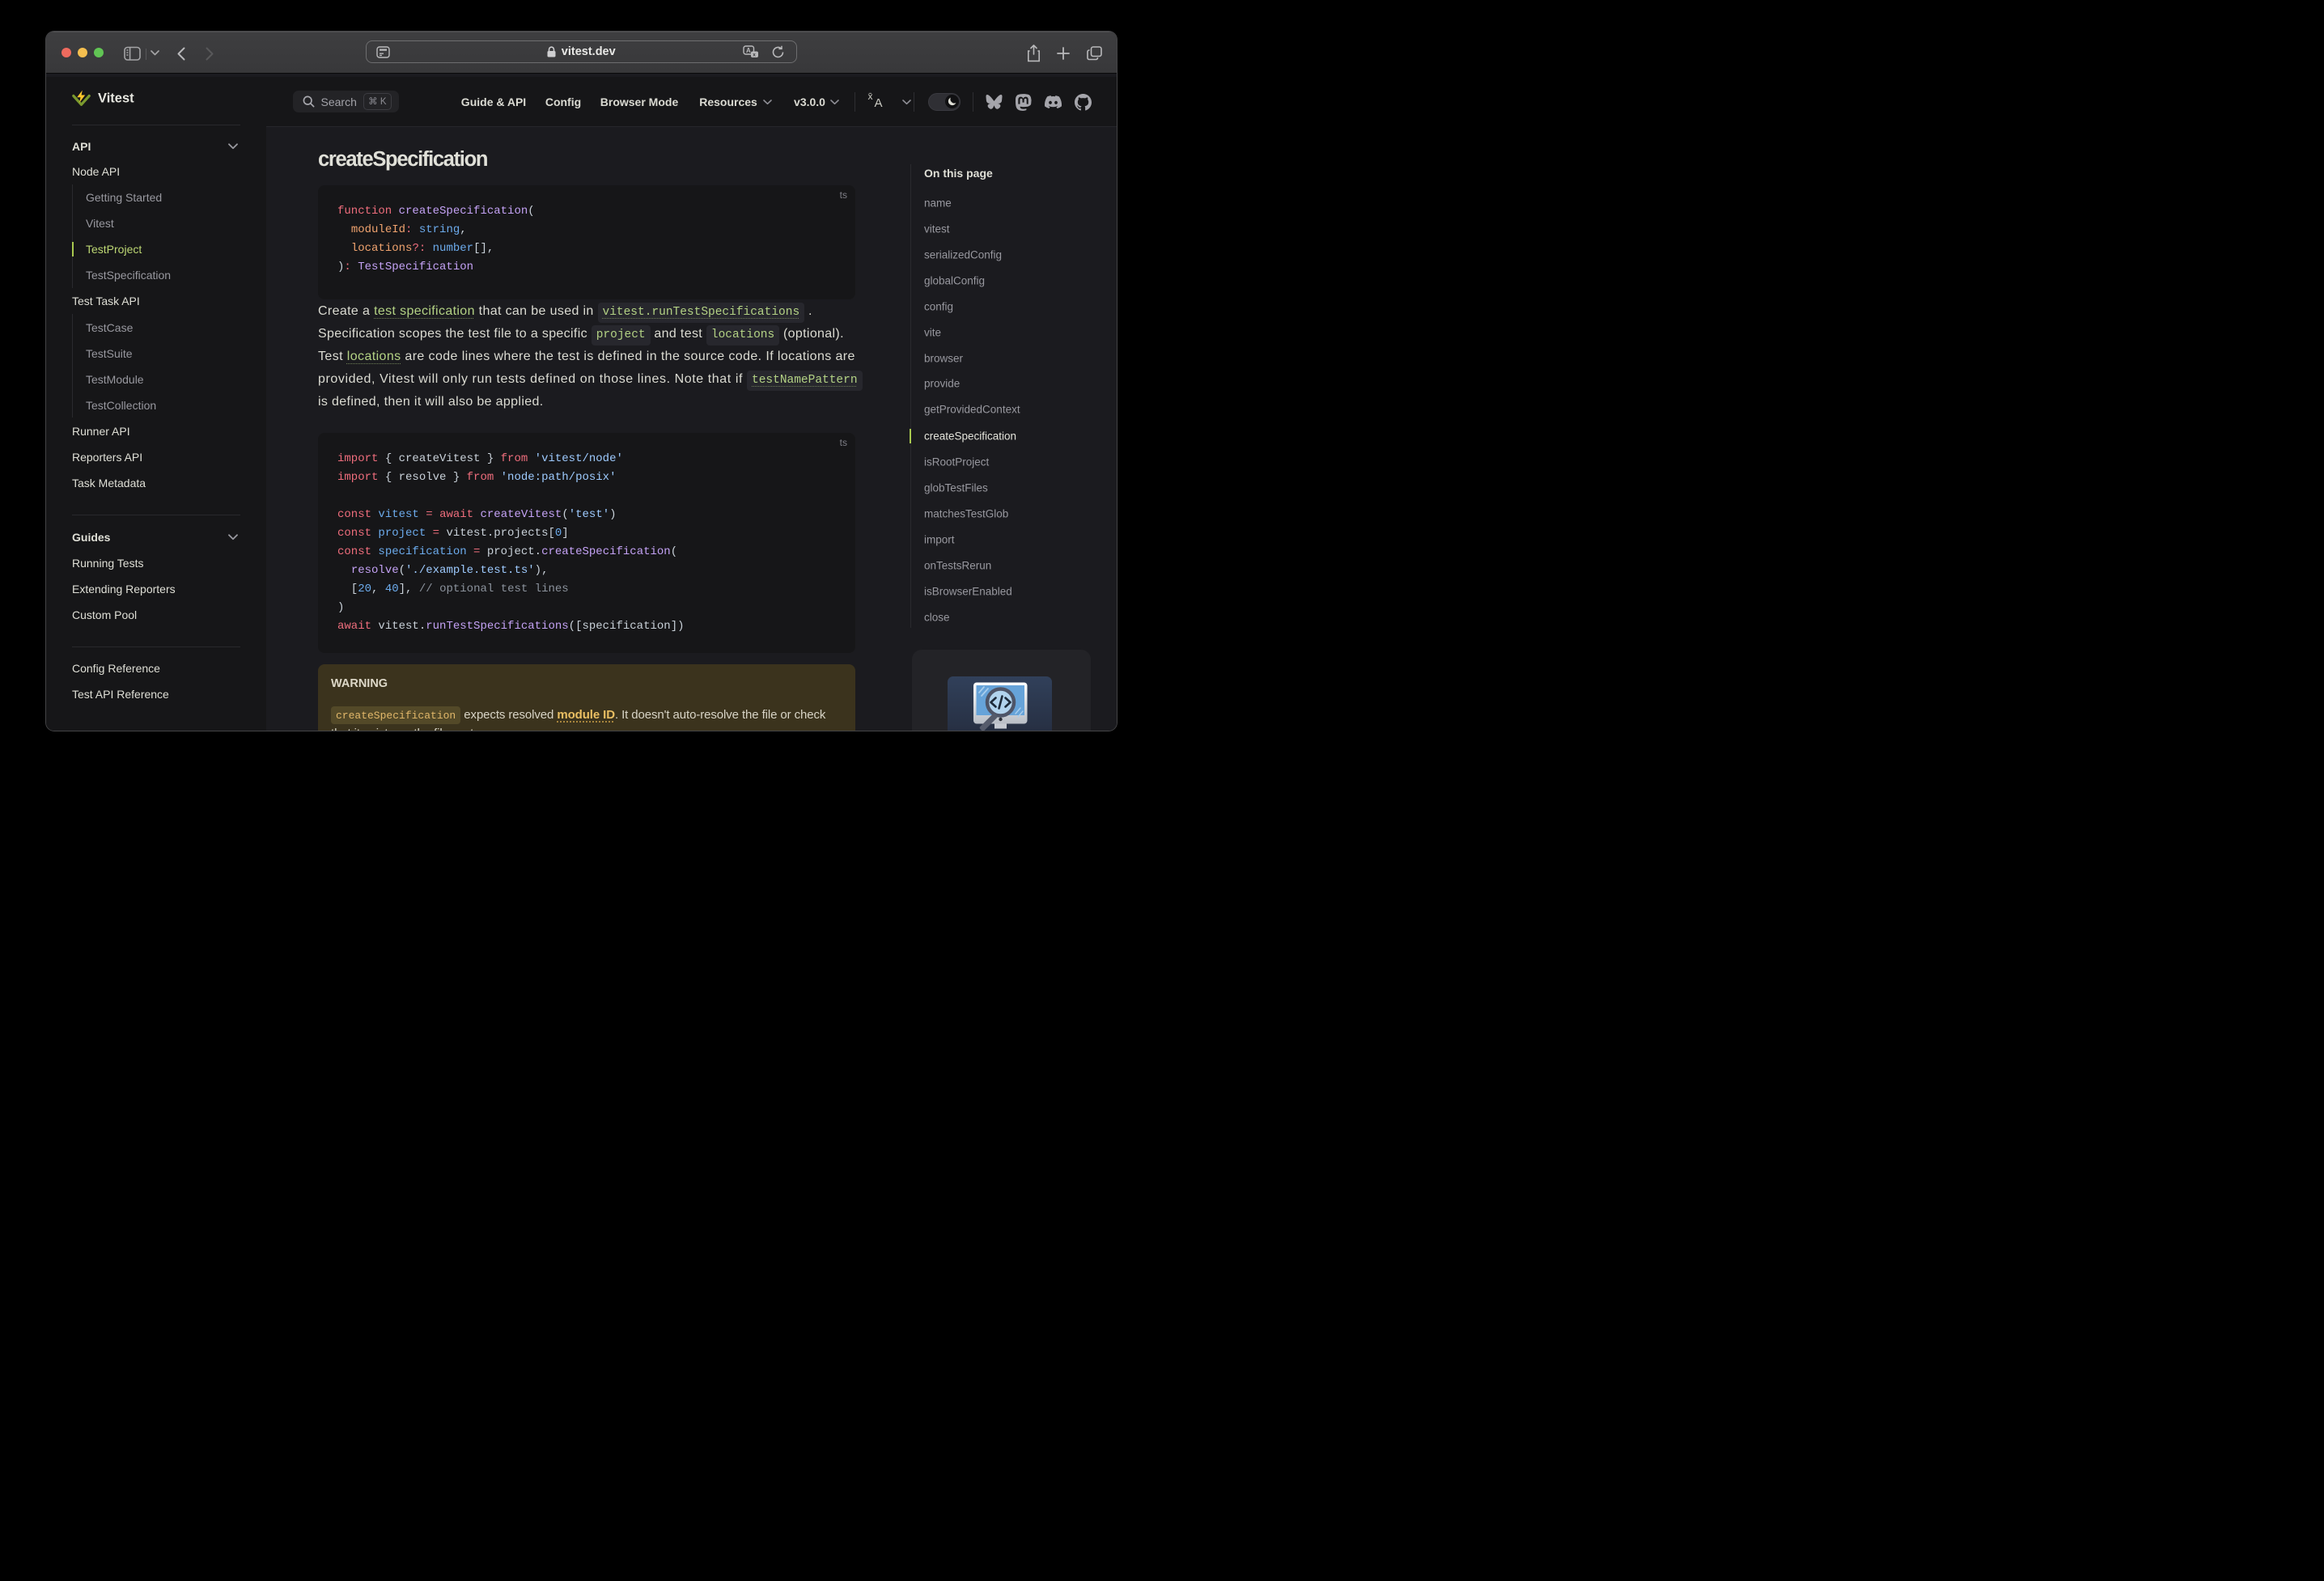  What do you see at coordinates (748, 50) in the screenshot?
I see `svg-text: A` at bounding box center [748, 50].